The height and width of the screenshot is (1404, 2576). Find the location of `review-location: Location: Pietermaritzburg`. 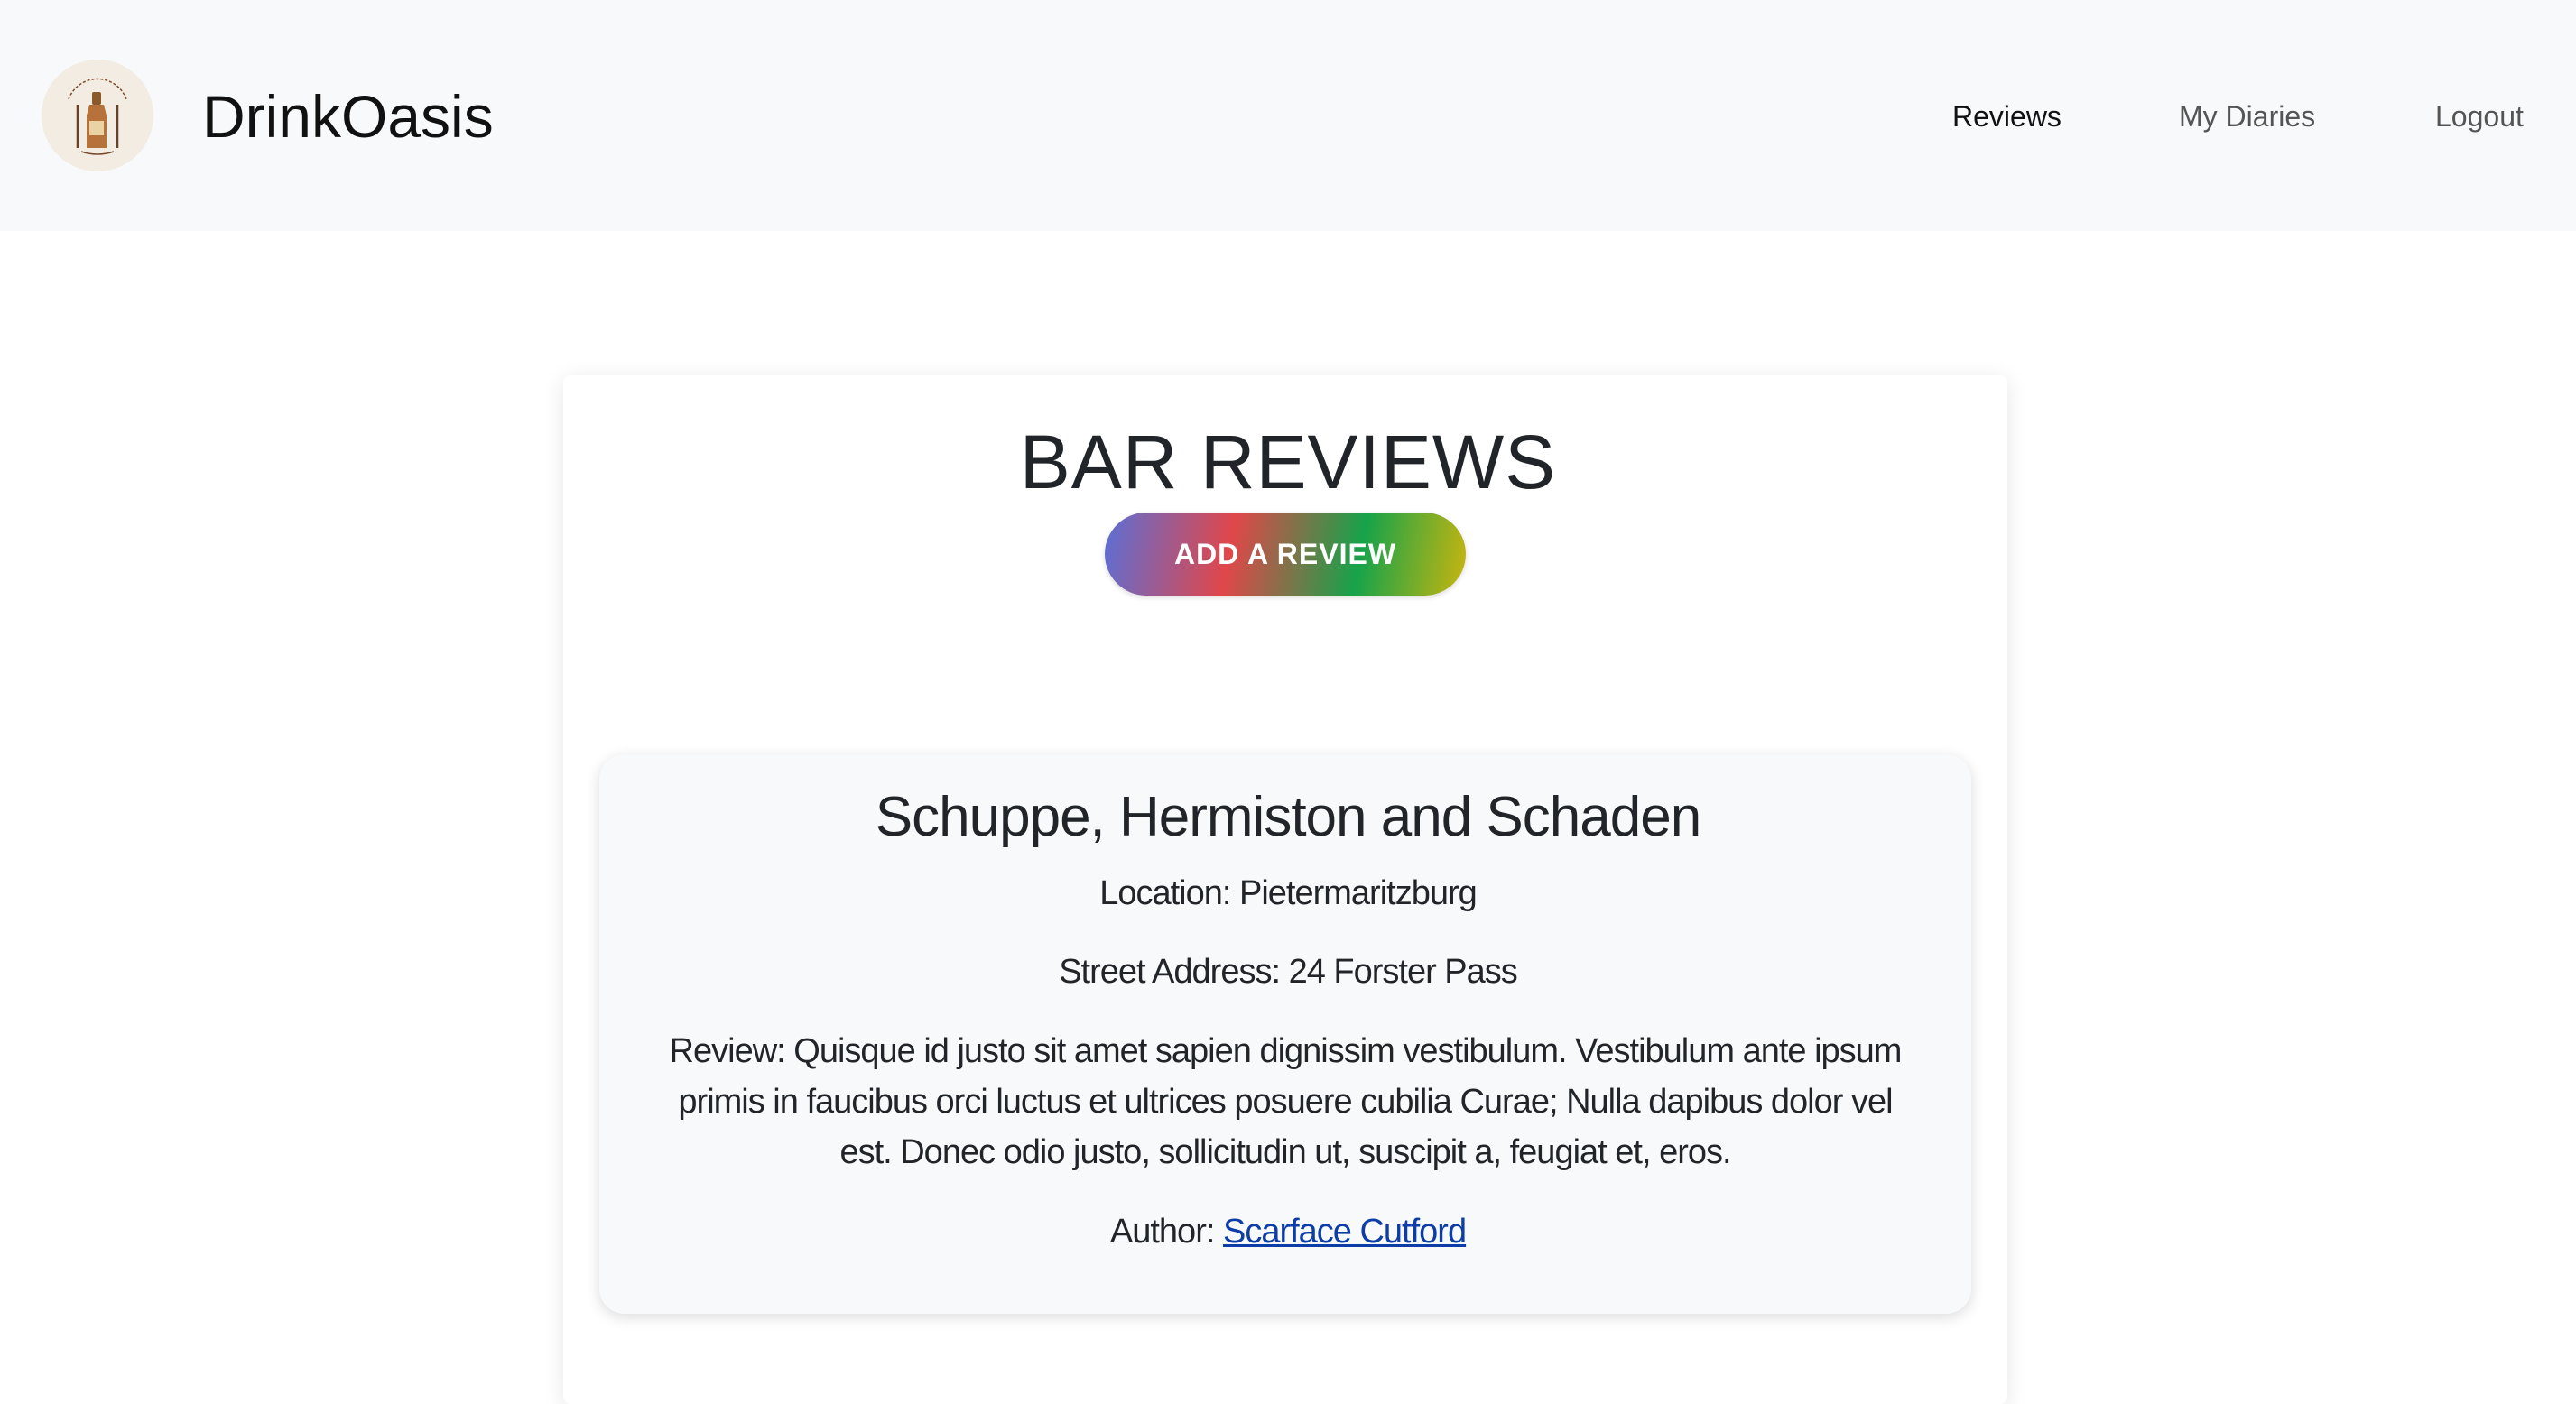

review-location: Location: Pietermaritzburg is located at coordinates (1288, 893).